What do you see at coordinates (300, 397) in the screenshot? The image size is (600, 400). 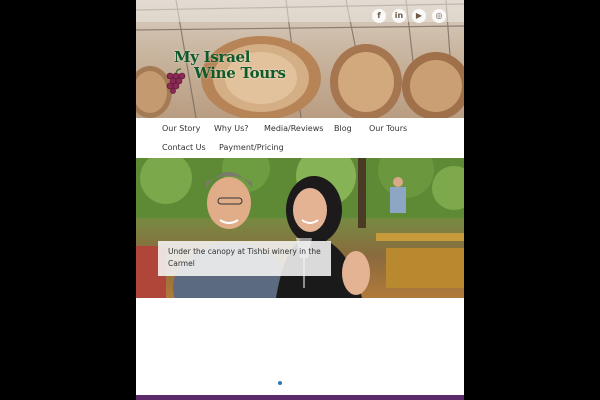 I see `footer-bar` at bounding box center [300, 397].